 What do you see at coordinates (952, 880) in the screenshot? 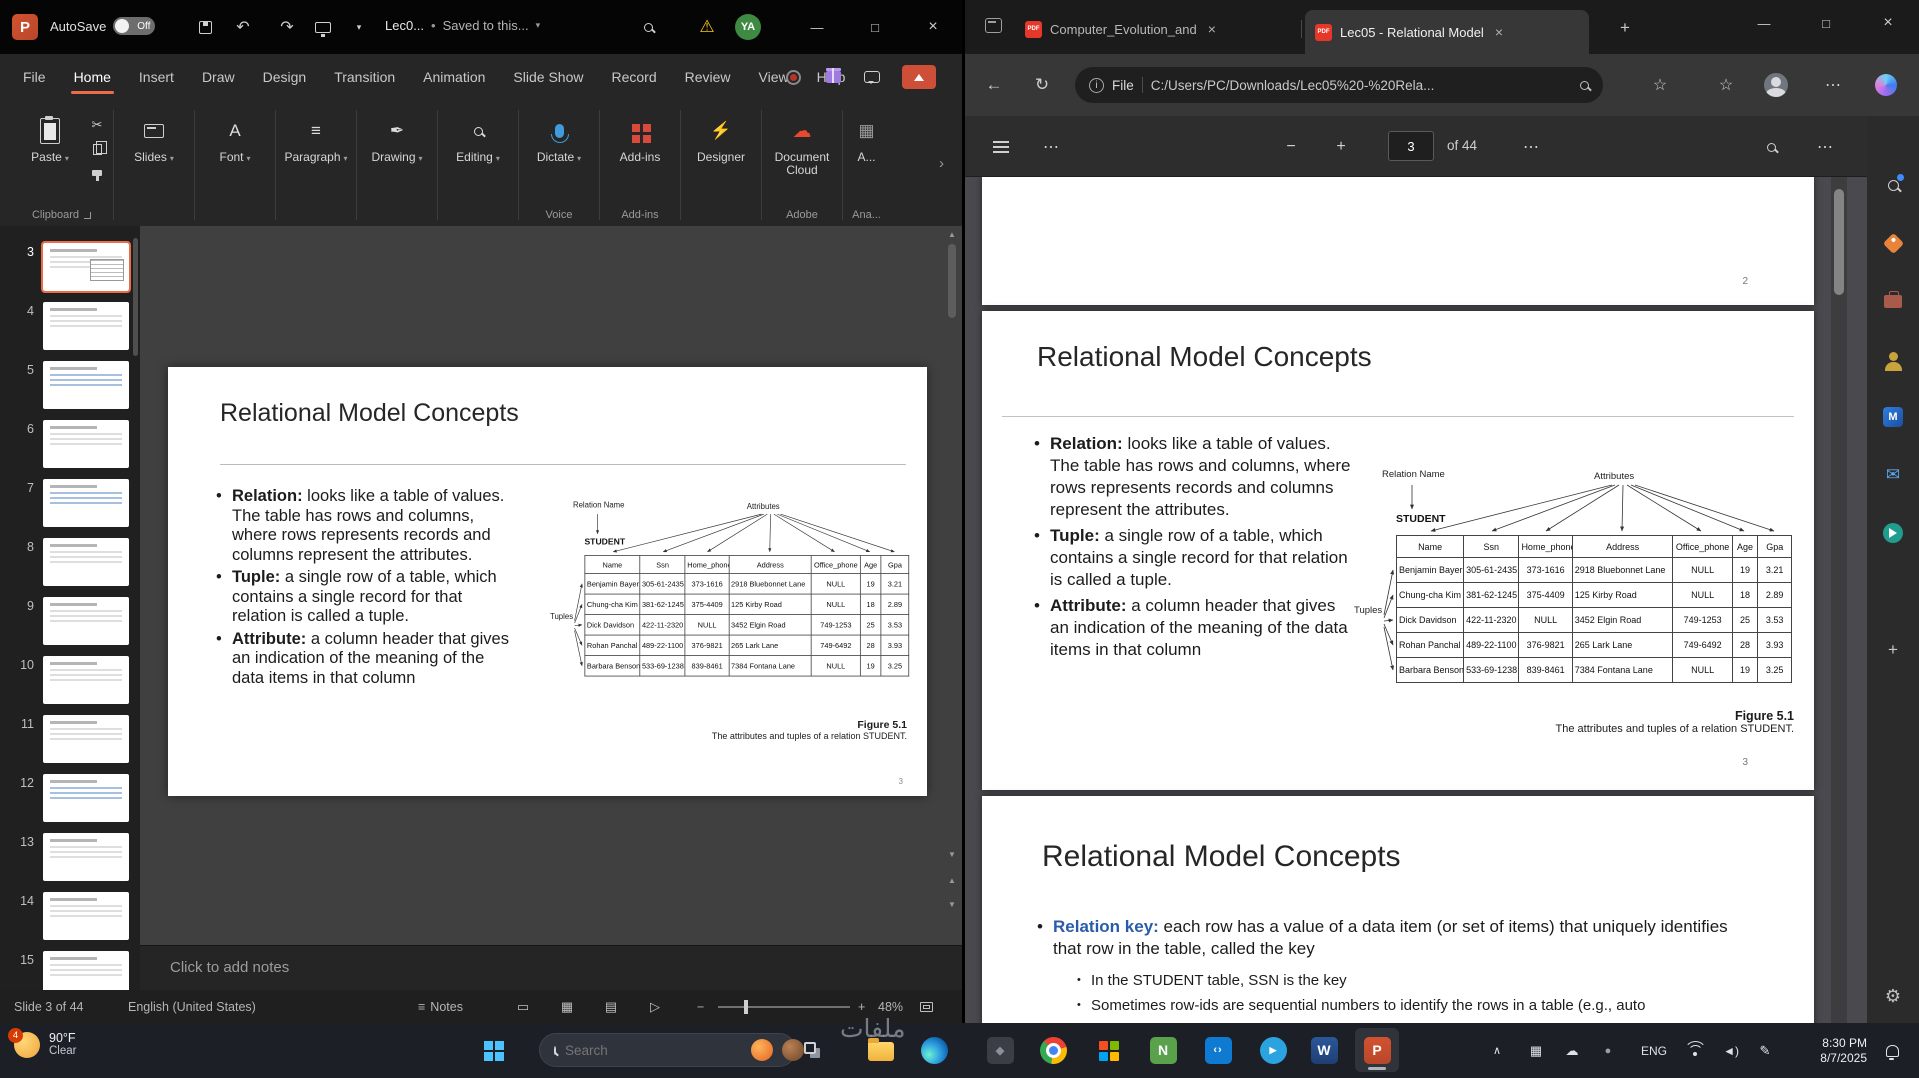
I see `previous-slide-icon: ▲` at bounding box center [952, 880].